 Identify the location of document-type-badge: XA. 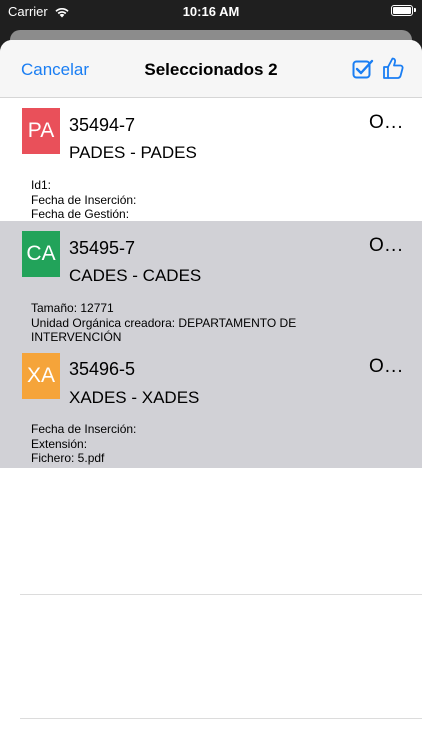
(41, 376).